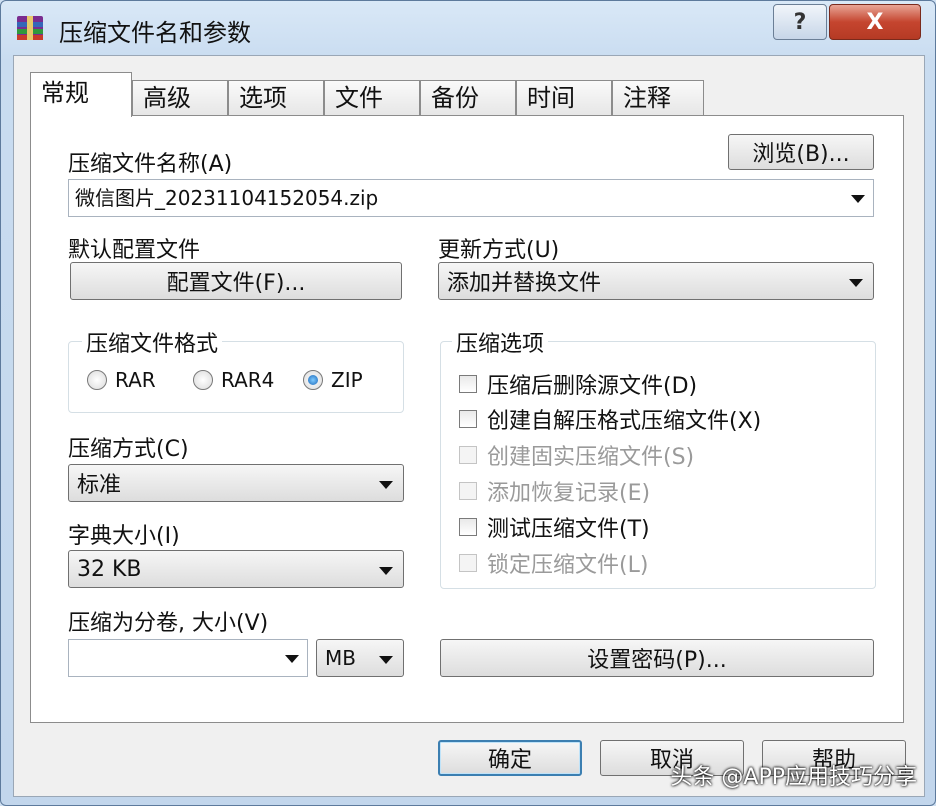  What do you see at coordinates (347, 380) in the screenshot?
I see `format-zip-label: ZIP` at bounding box center [347, 380].